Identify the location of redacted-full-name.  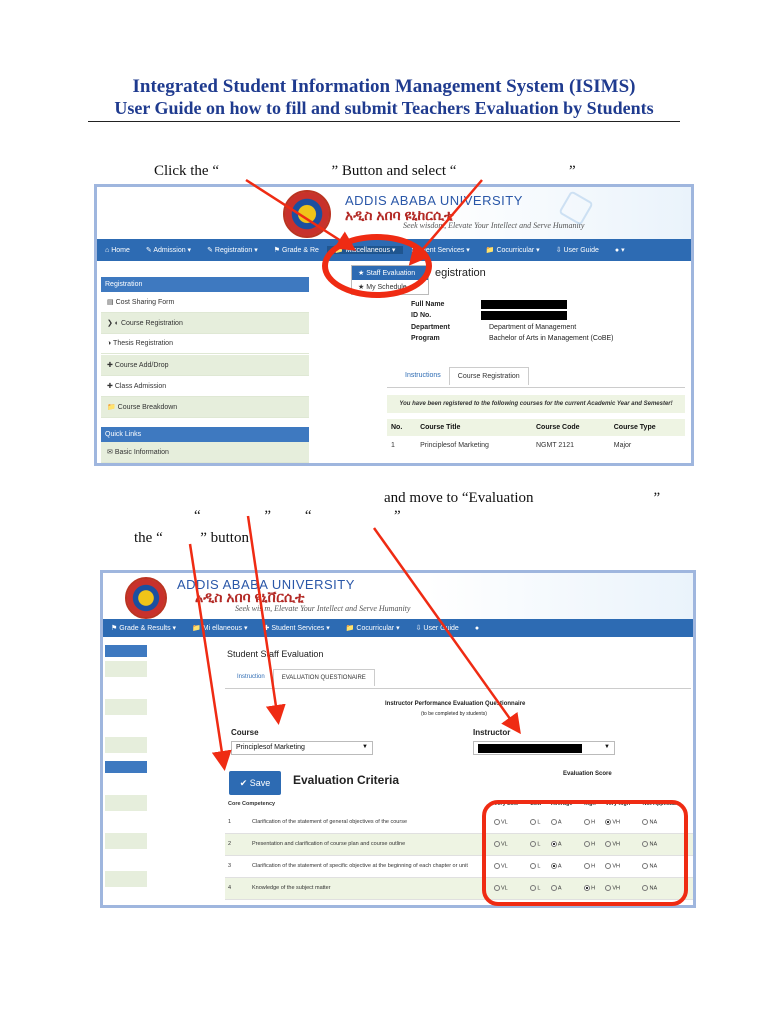
(524, 304).